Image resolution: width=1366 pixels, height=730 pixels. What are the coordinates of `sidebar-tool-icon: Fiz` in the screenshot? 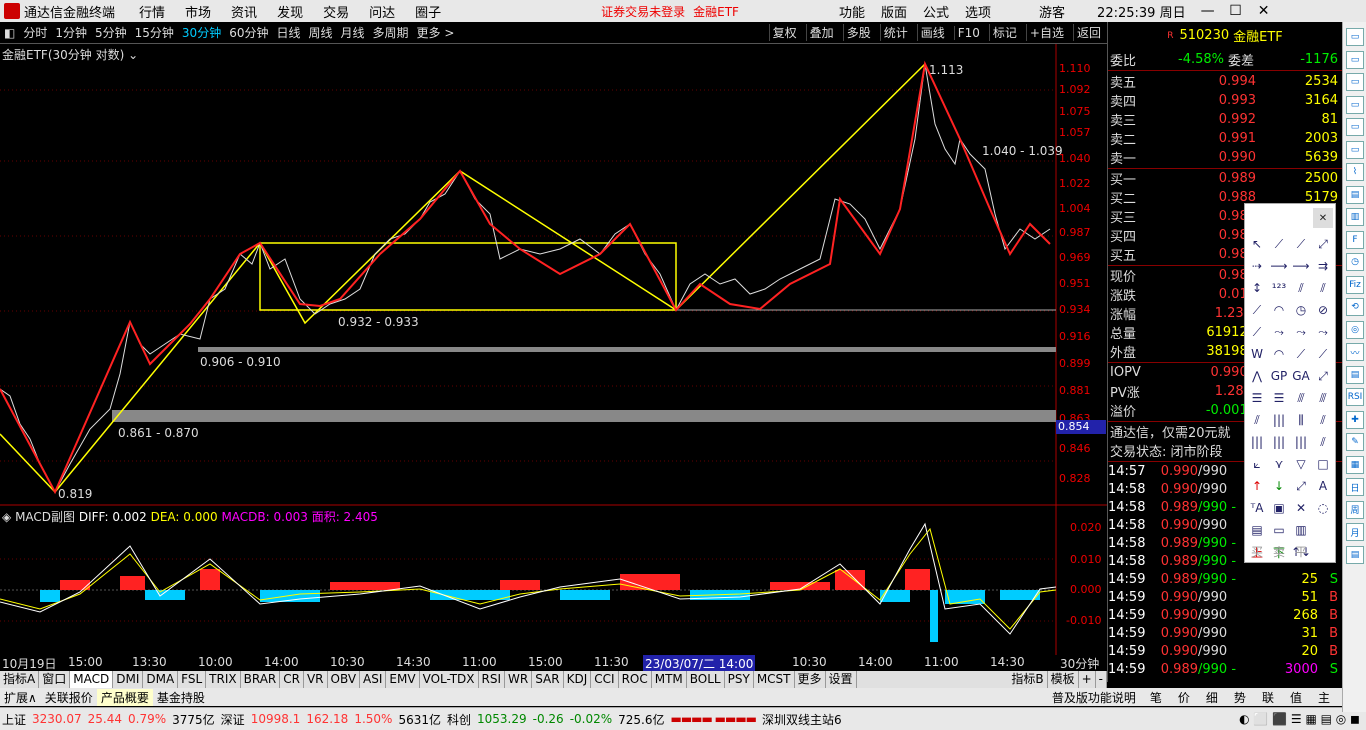 It's located at (1355, 284).